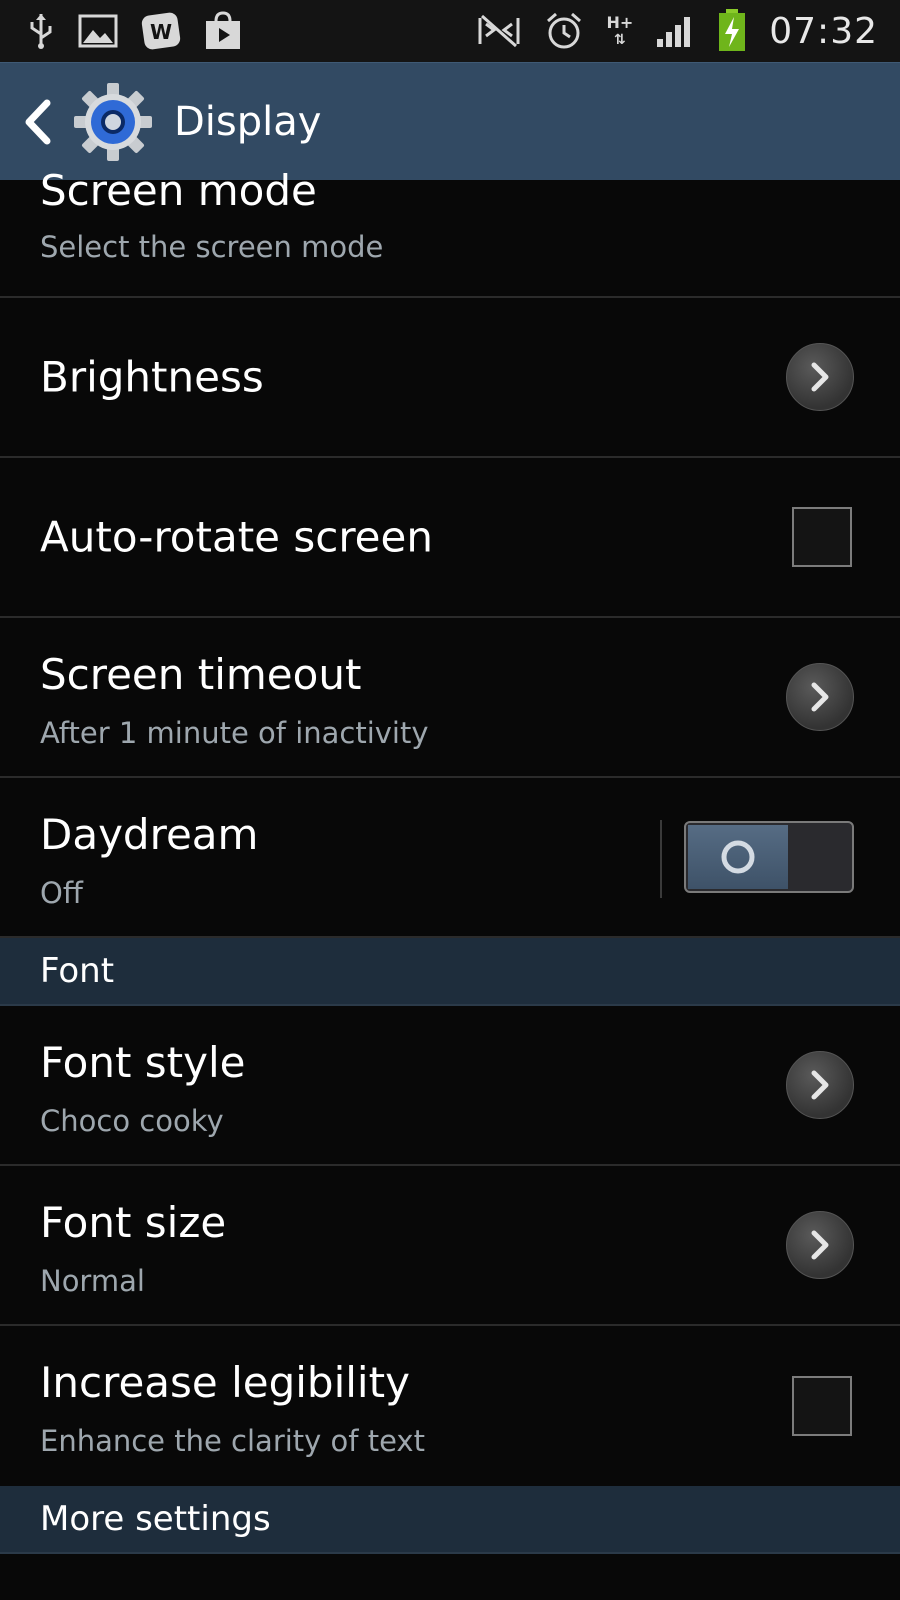  What do you see at coordinates (450, 31) in the screenshot?
I see `status-bar: W H+ ⇅ 07:32` at bounding box center [450, 31].